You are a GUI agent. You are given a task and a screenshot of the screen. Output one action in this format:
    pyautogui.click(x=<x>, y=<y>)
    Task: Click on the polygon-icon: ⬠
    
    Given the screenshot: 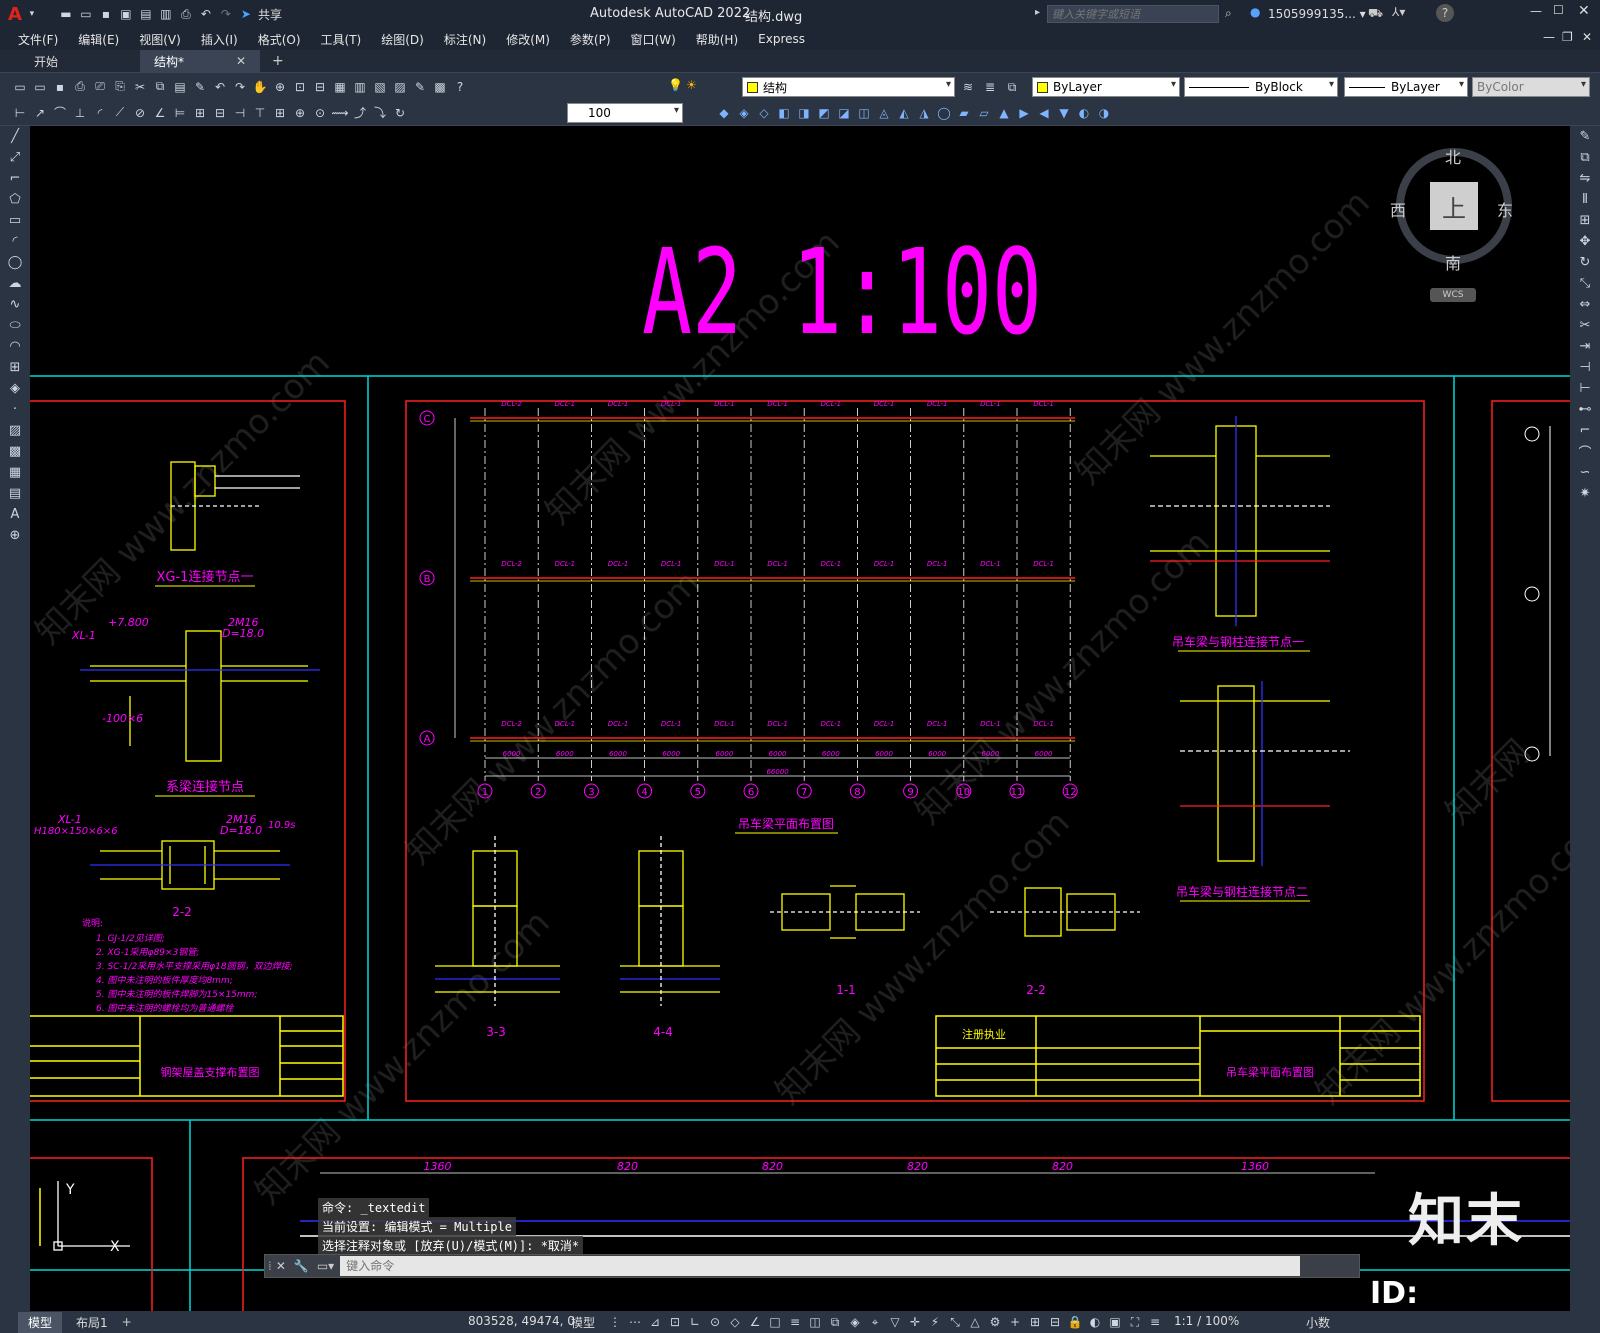 What is the action you would take?
    pyautogui.click(x=15, y=199)
    